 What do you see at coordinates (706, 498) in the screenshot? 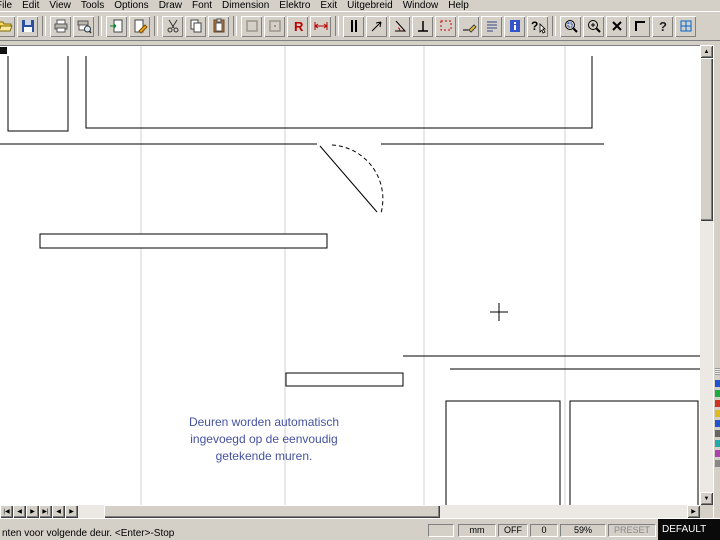
I see `scroll-down-button: ▼` at bounding box center [706, 498].